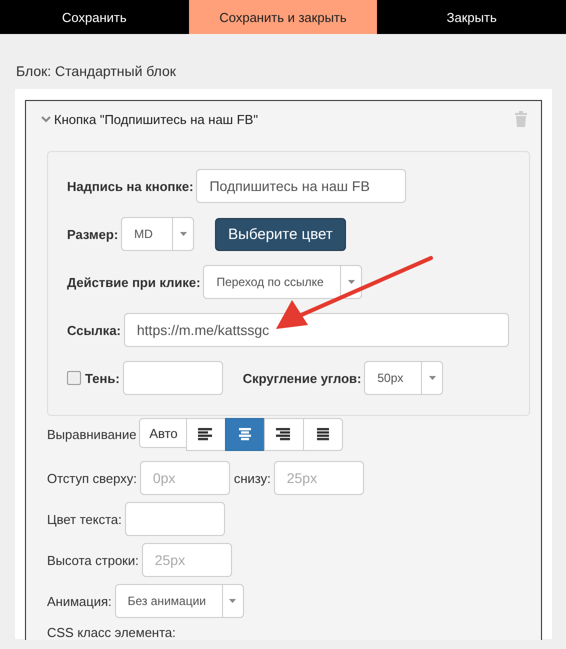 The width and height of the screenshot is (566, 649). I want to click on alignment-button, so click(245, 434).